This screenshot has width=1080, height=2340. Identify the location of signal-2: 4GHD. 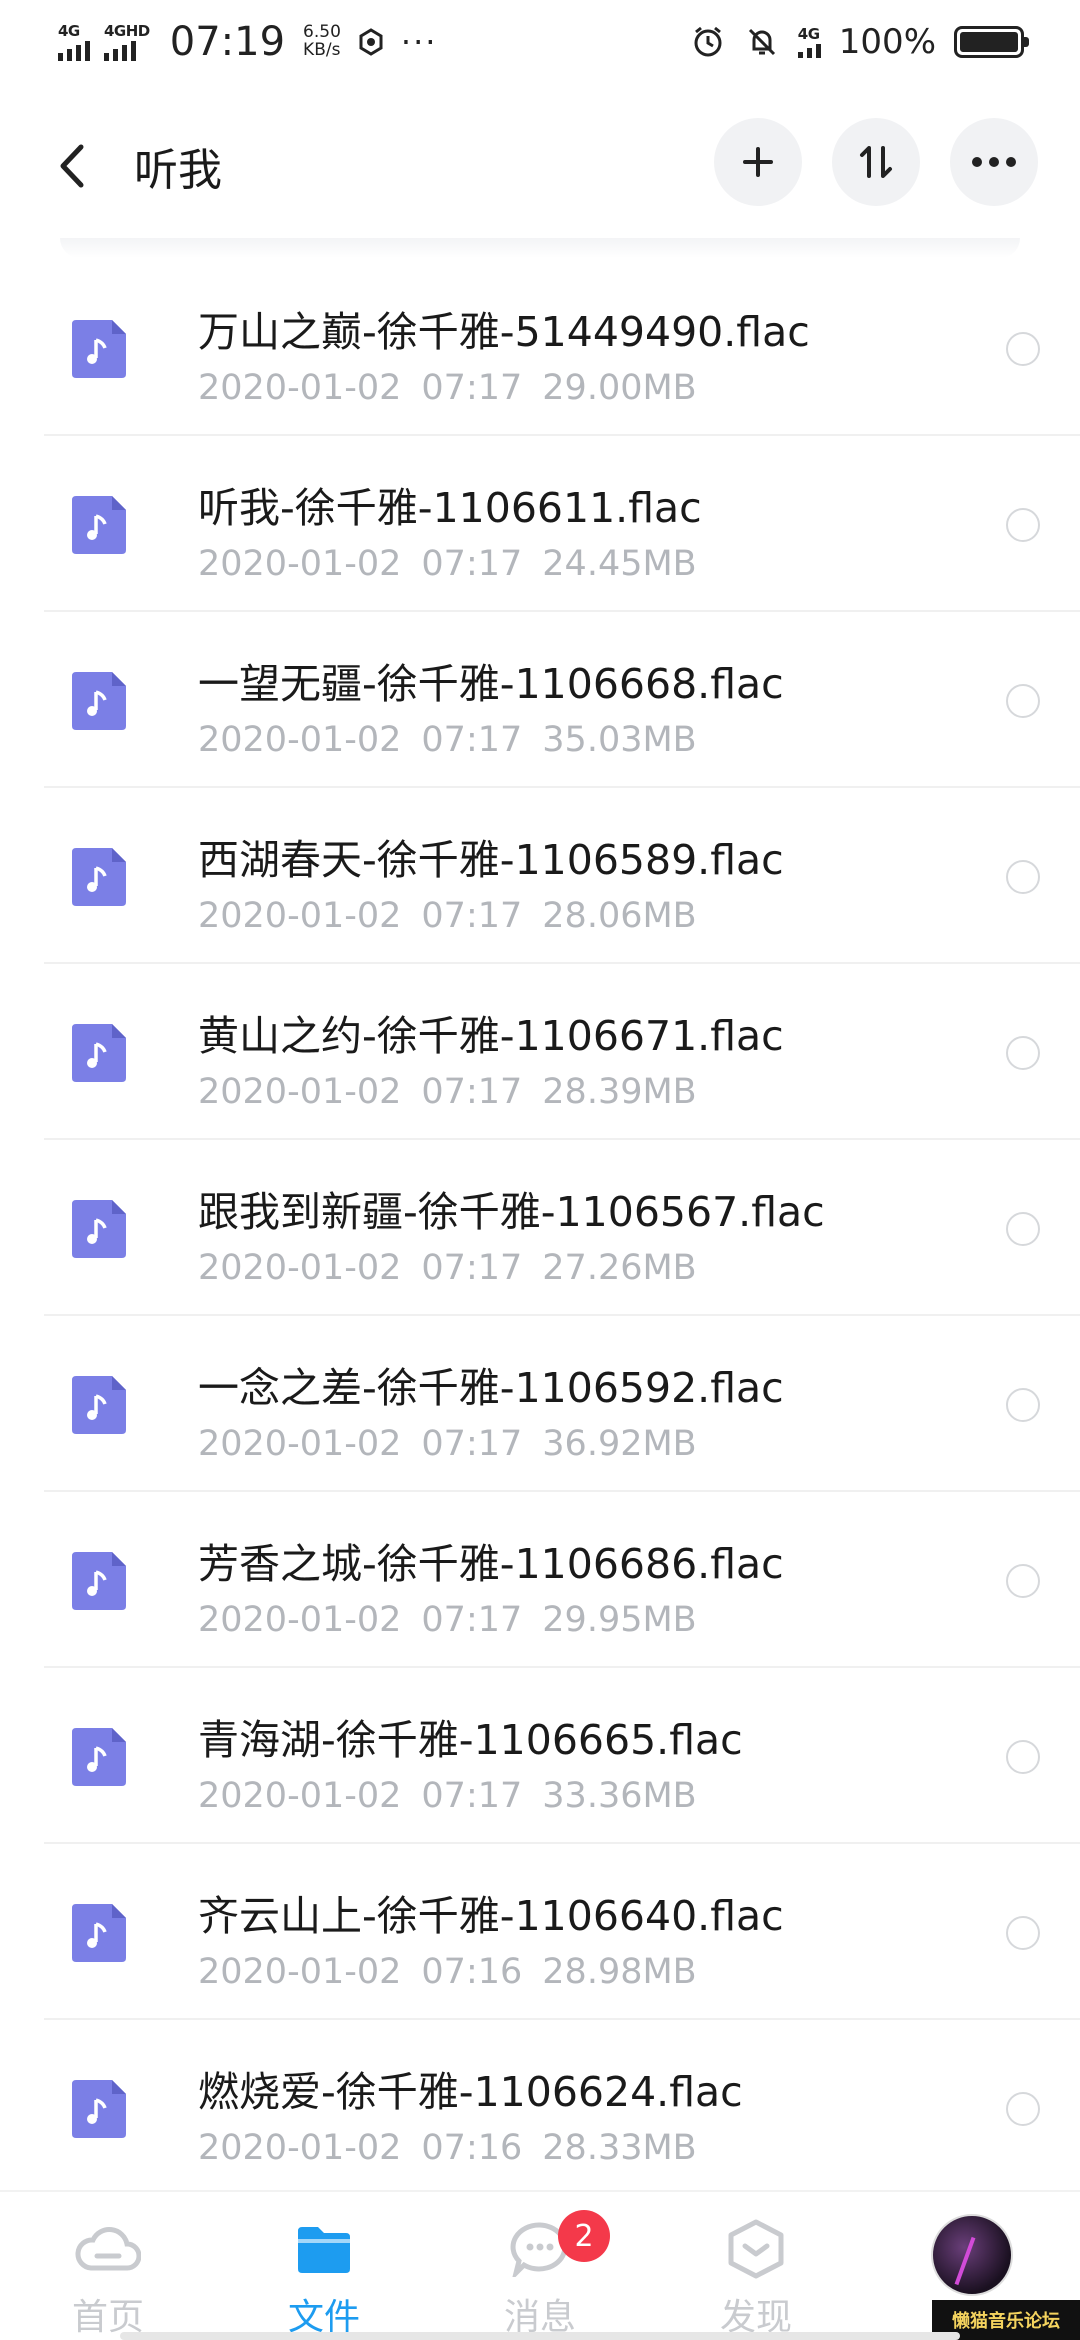
(127, 42).